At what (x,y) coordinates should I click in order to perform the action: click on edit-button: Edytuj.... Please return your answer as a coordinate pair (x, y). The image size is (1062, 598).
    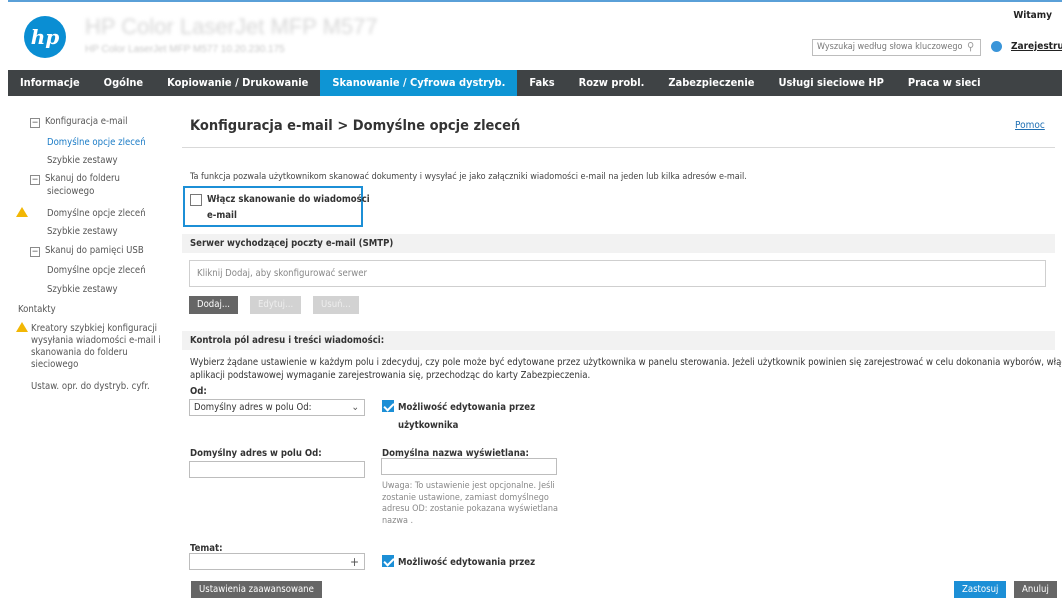
    Looking at the image, I should click on (276, 305).